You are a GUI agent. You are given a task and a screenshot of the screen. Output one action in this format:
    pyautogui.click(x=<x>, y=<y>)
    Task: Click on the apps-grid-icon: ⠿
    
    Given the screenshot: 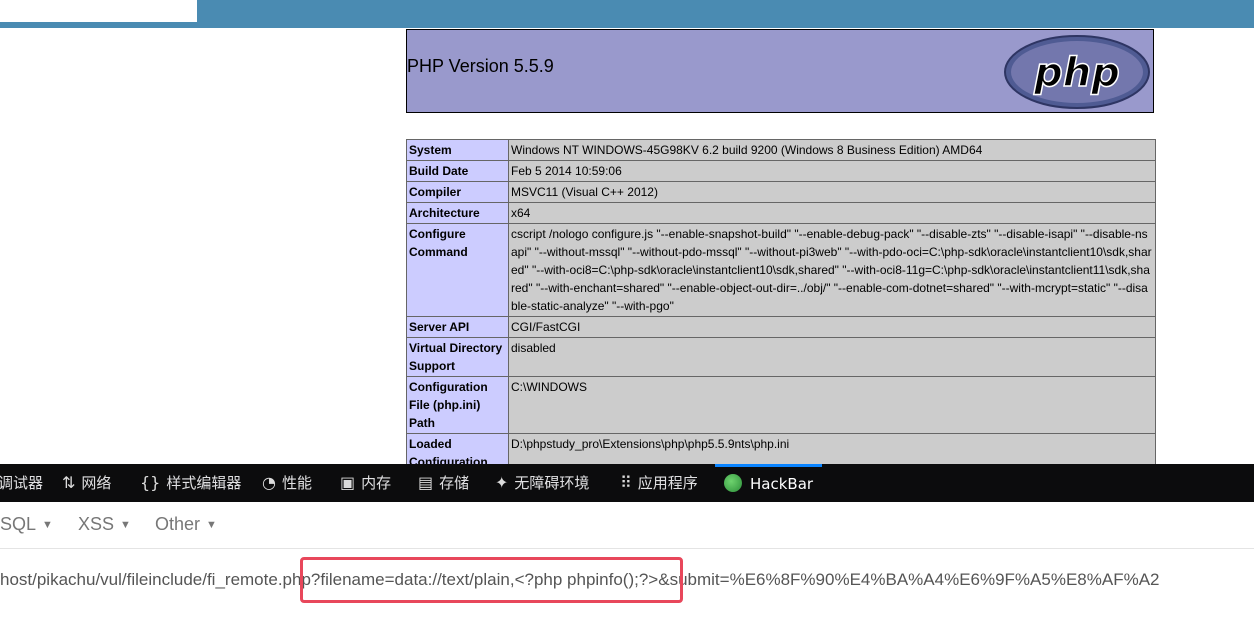 What is the action you would take?
    pyautogui.click(x=626, y=482)
    